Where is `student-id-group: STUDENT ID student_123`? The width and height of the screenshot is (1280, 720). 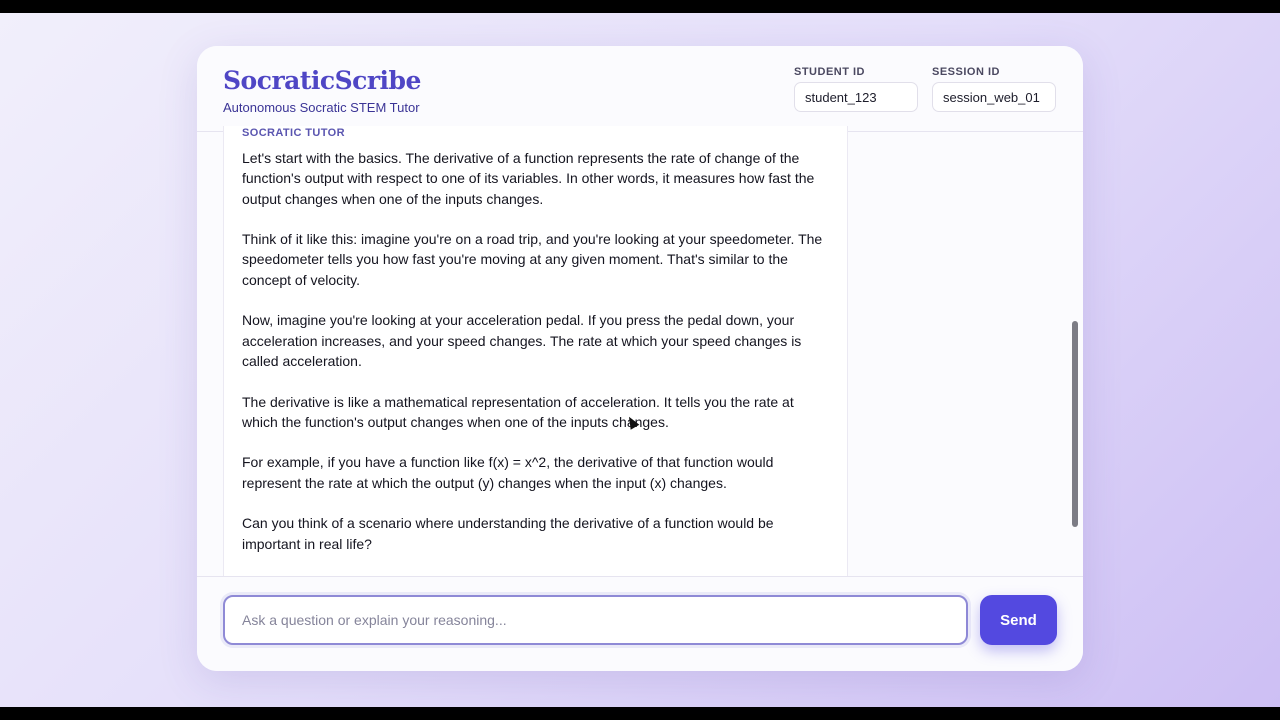 student-id-group: STUDENT ID student_123 is located at coordinates (856, 89).